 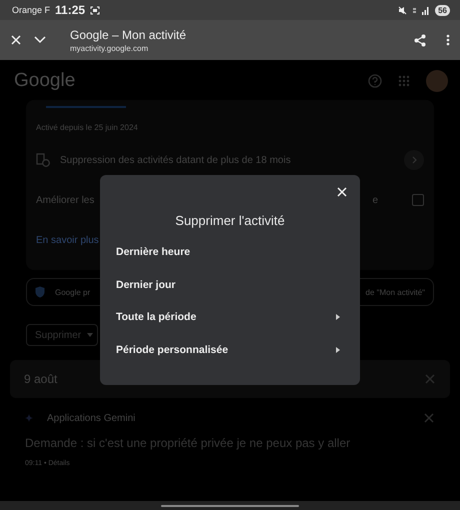 What do you see at coordinates (40, 292) in the screenshot?
I see `shield-icon` at bounding box center [40, 292].